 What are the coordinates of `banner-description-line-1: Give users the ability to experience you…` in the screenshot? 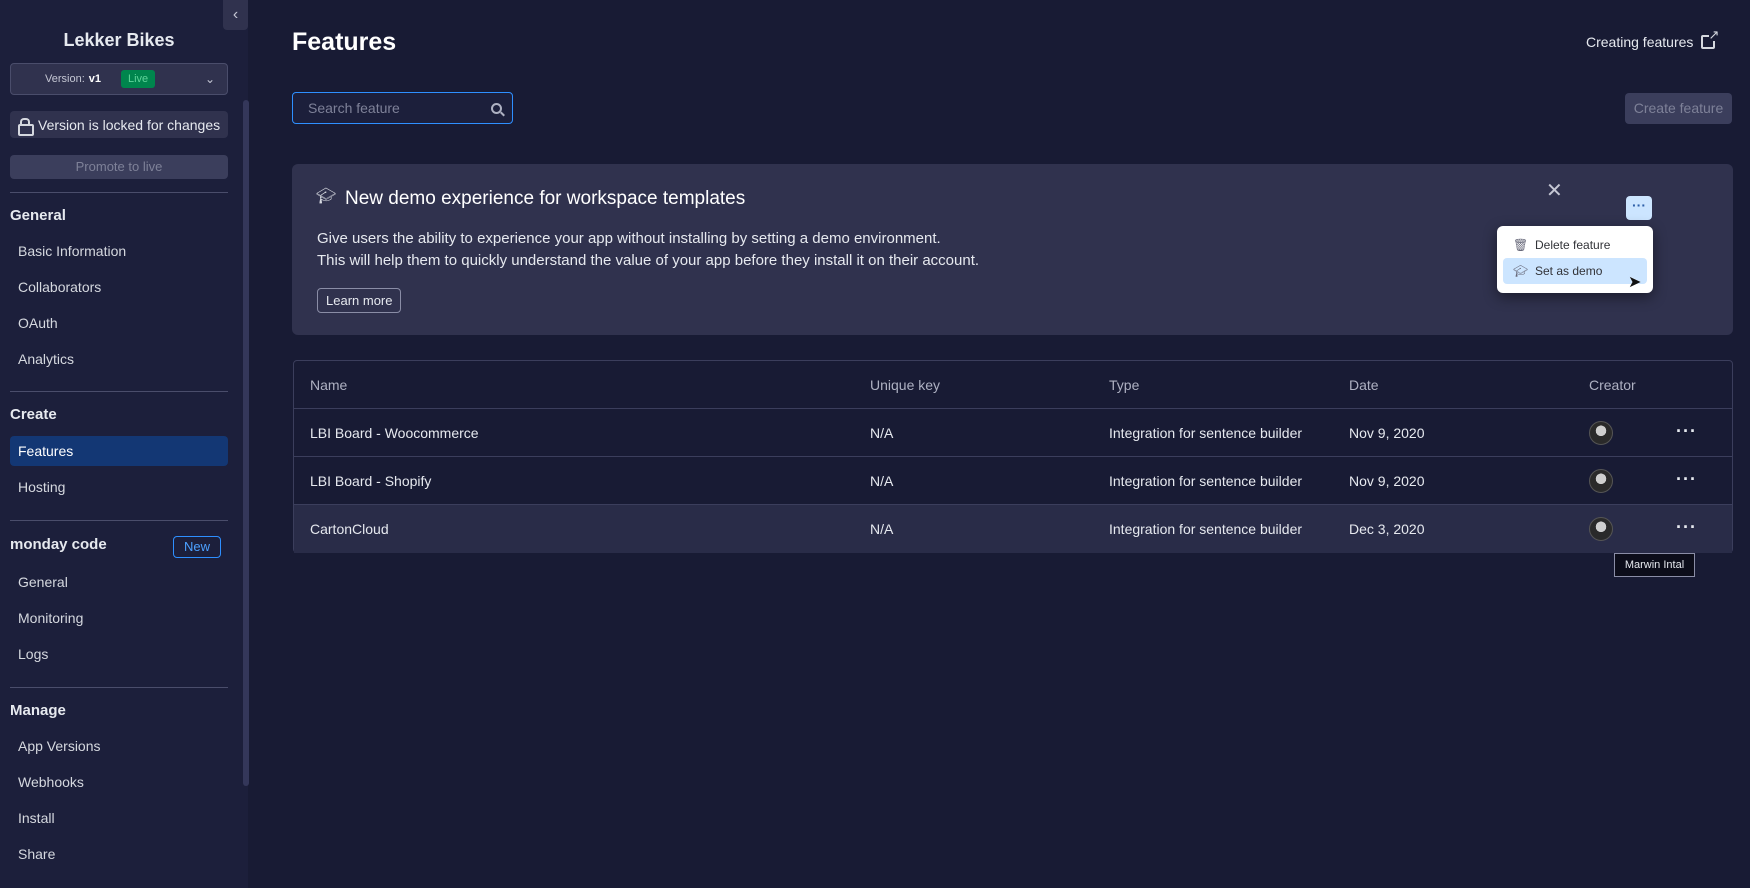 It's located at (629, 238).